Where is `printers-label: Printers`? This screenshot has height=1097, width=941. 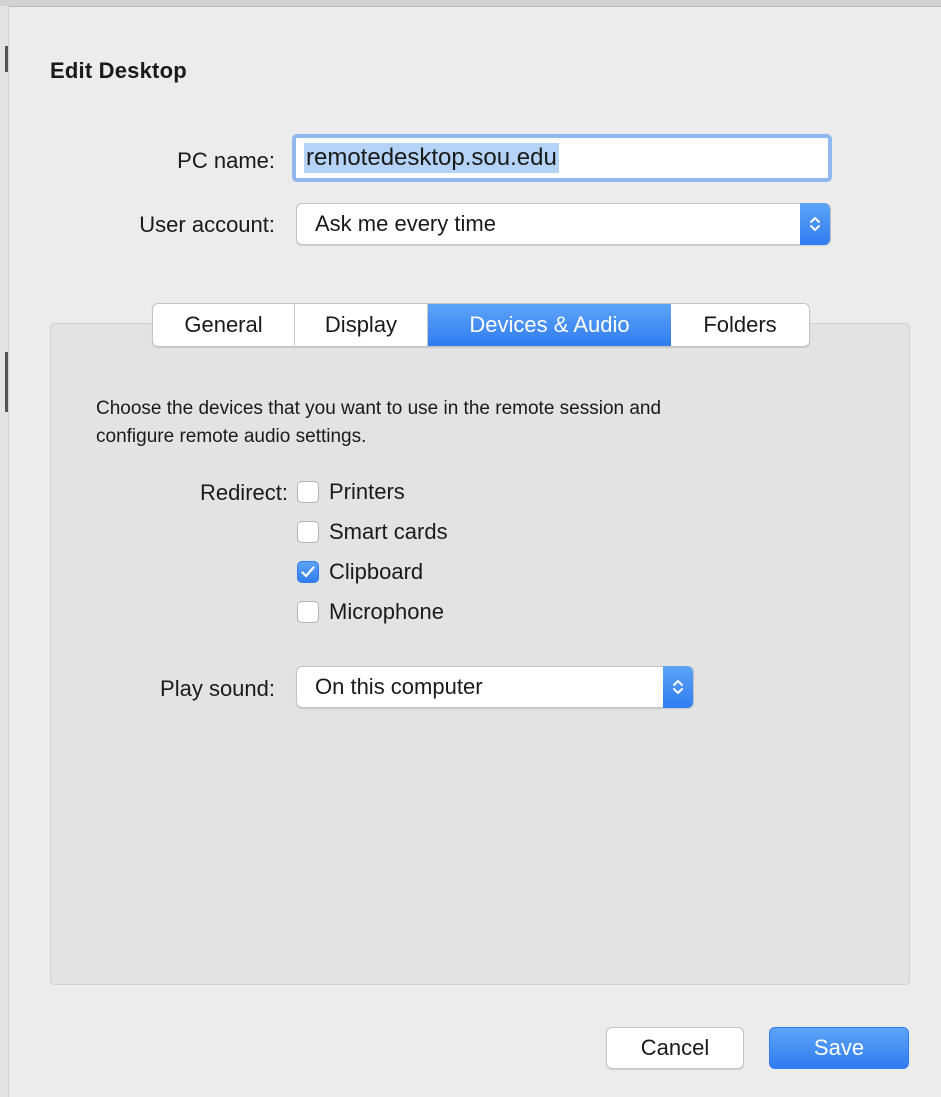 printers-label: Printers is located at coordinates (367, 491).